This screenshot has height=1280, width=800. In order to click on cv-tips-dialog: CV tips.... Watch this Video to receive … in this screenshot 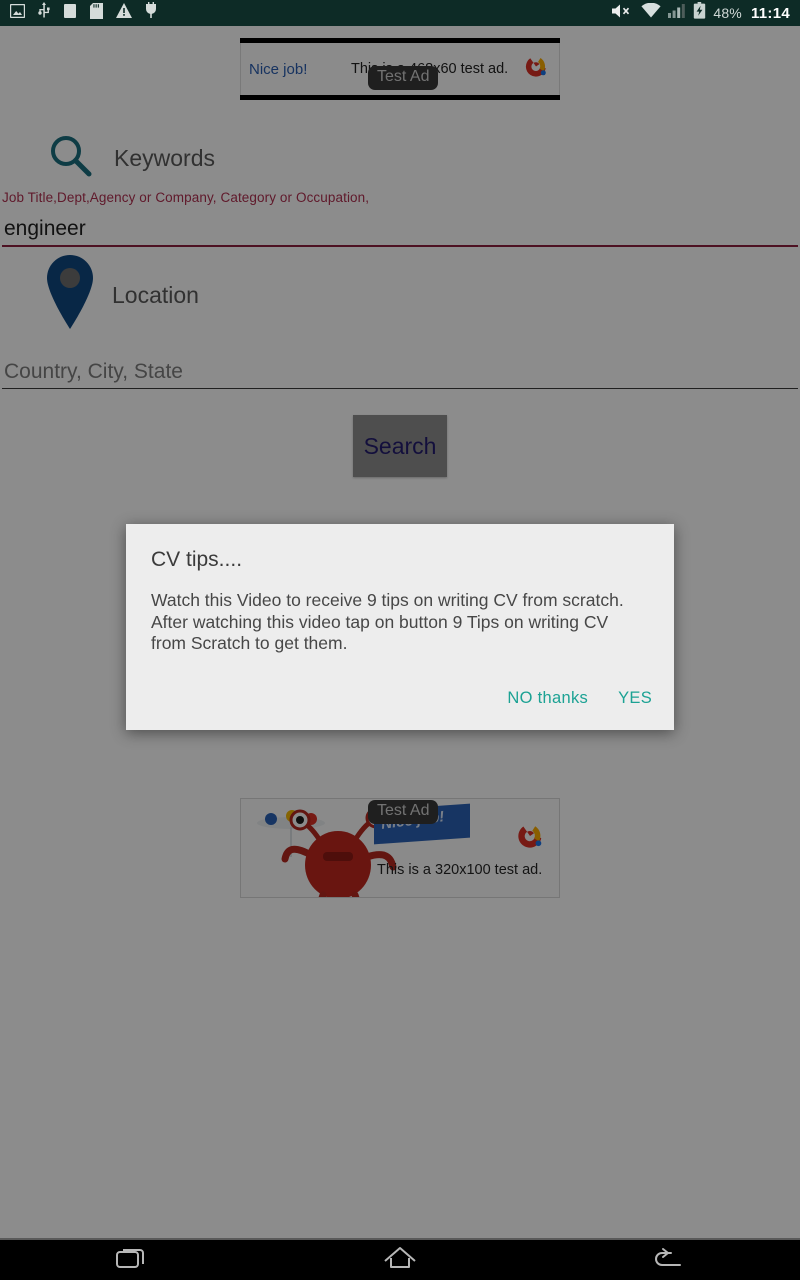, I will do `click(400, 627)`.